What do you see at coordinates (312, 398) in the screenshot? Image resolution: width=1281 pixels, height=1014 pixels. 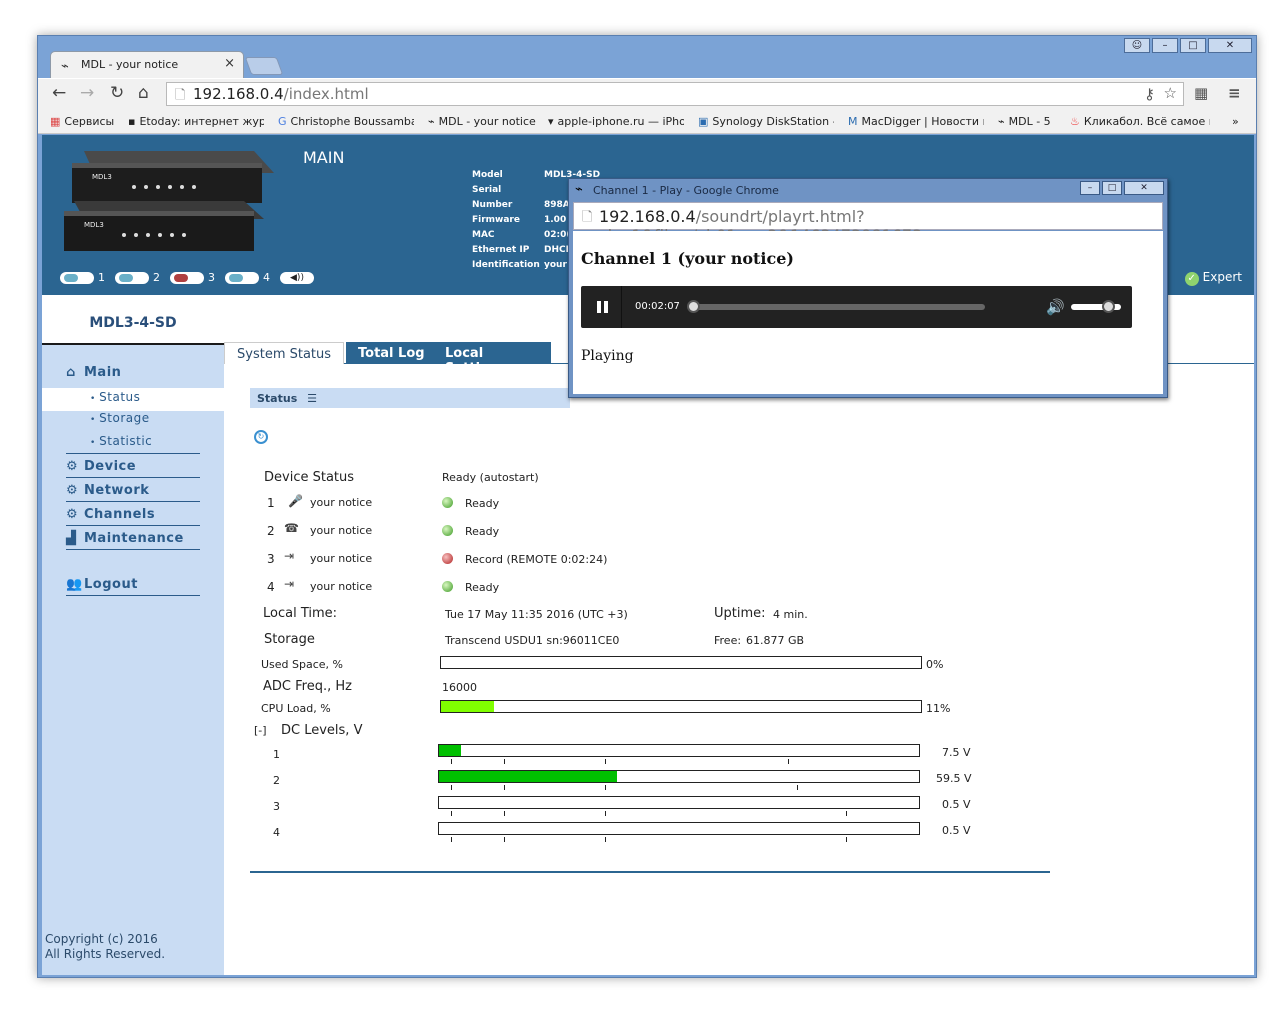 I see `list-icon: ☰` at bounding box center [312, 398].